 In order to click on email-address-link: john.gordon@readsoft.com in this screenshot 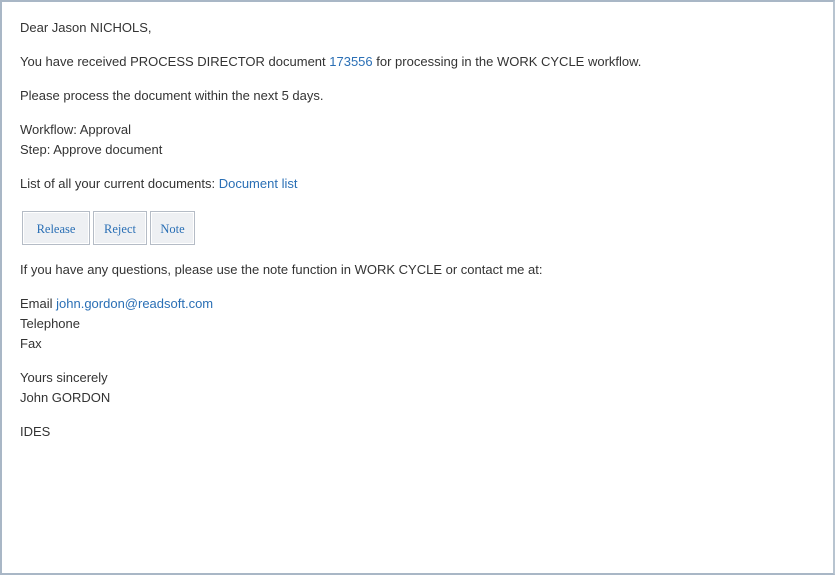, I will do `click(134, 303)`.